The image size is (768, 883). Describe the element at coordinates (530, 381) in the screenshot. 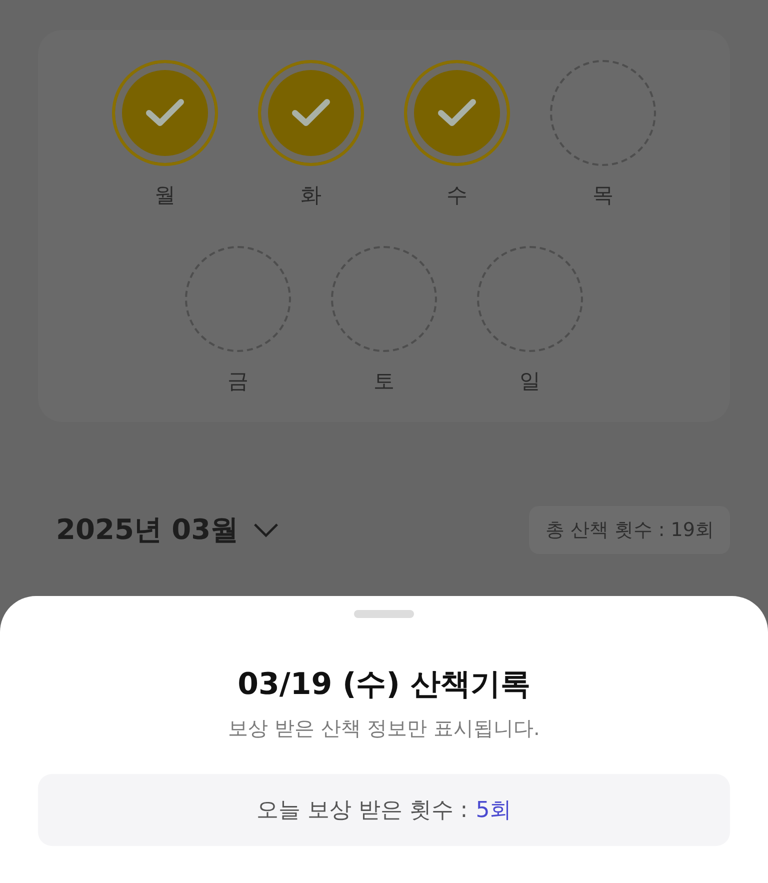

I see `weekday-label: 일` at that location.